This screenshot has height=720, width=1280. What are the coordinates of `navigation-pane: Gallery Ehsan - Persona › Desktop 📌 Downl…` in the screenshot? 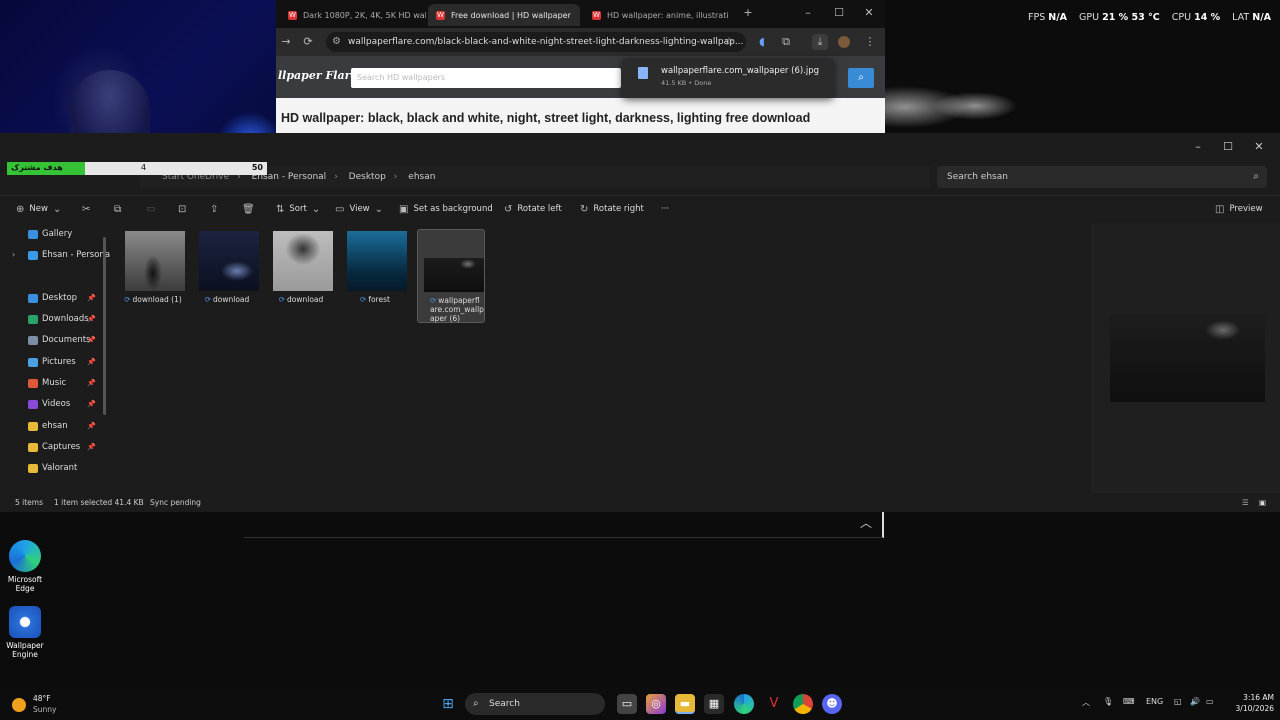 It's located at (55, 358).